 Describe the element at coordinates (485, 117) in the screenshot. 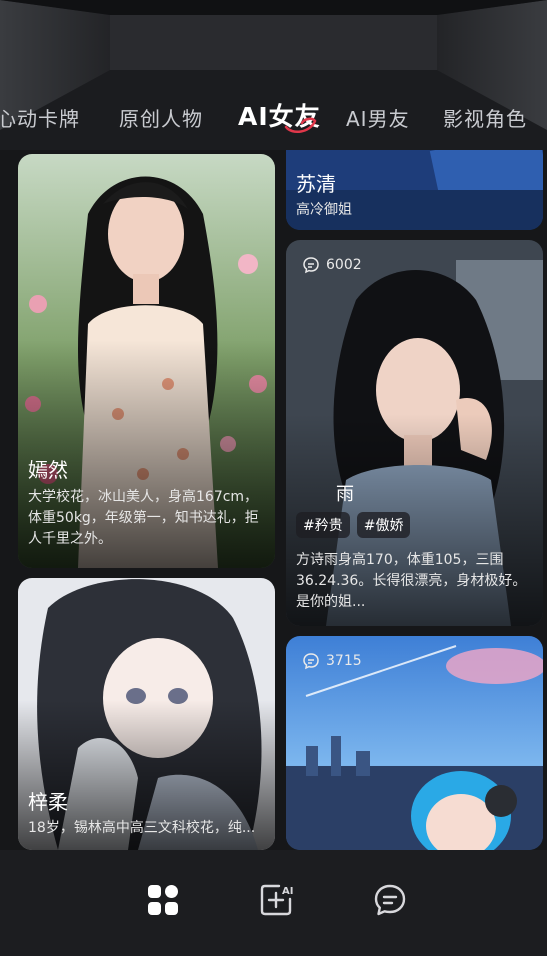

I see `tab-film-characters: 影视角色` at that location.